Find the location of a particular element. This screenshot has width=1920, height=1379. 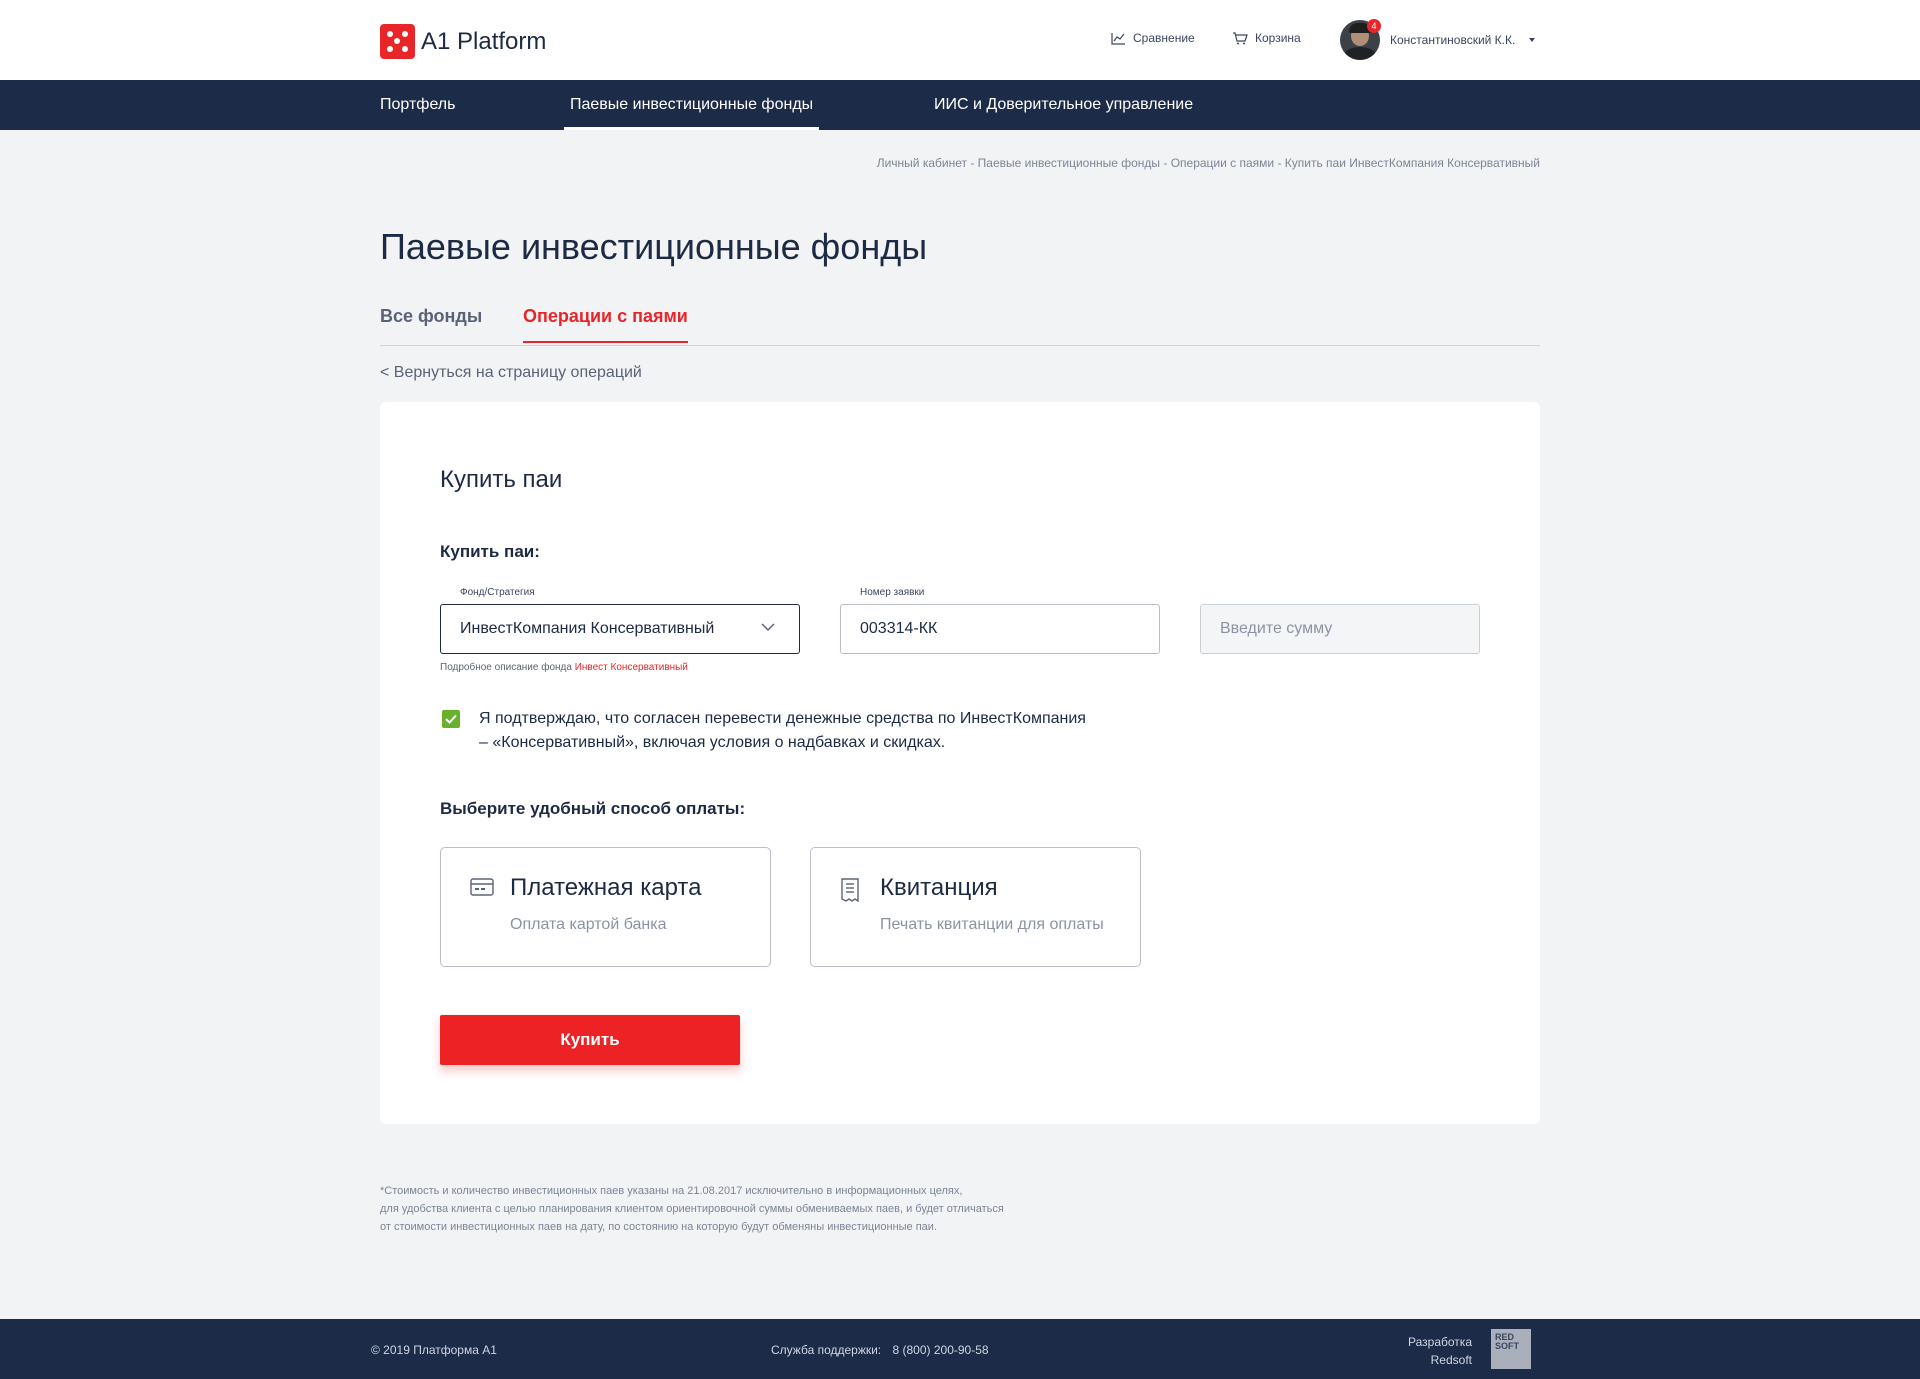

developer-line-2: Redsoft is located at coordinates (1451, 1360).